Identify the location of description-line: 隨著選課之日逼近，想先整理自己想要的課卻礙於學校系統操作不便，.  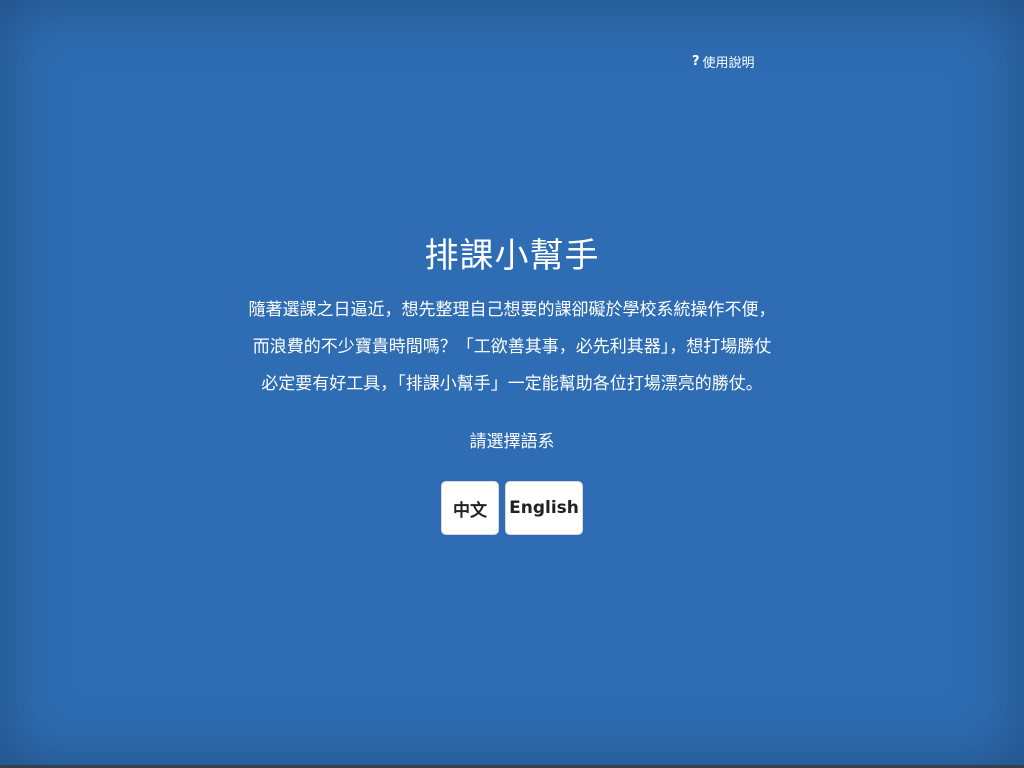
(512, 310).